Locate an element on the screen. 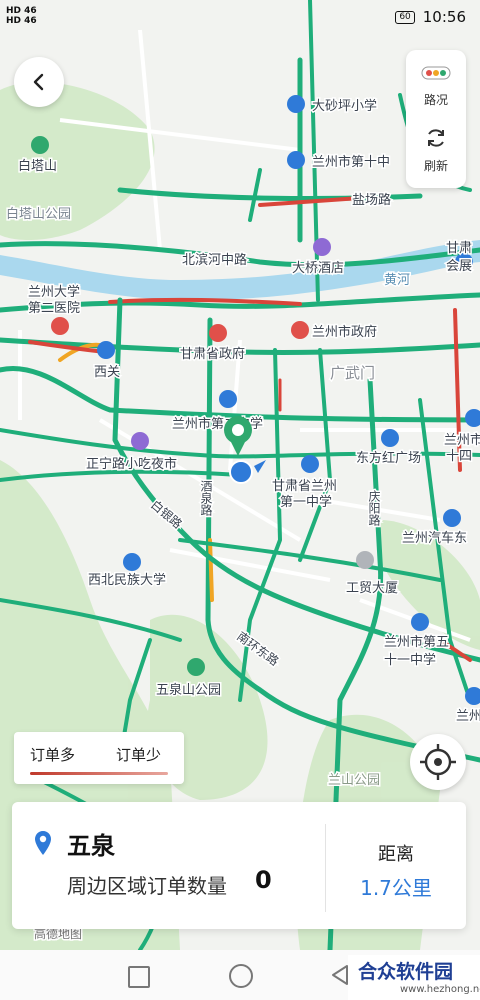 This screenshot has height=1000, width=480. status-right: 60 10:56 is located at coordinates (430, 17).